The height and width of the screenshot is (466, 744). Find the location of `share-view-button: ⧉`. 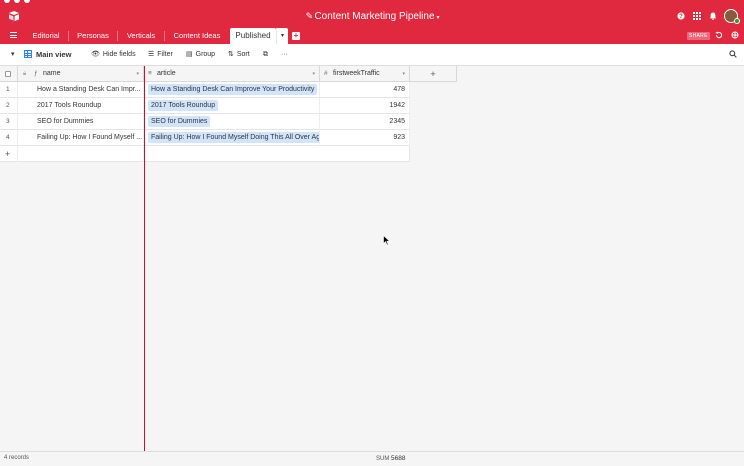

share-view-button: ⧉ is located at coordinates (265, 55).